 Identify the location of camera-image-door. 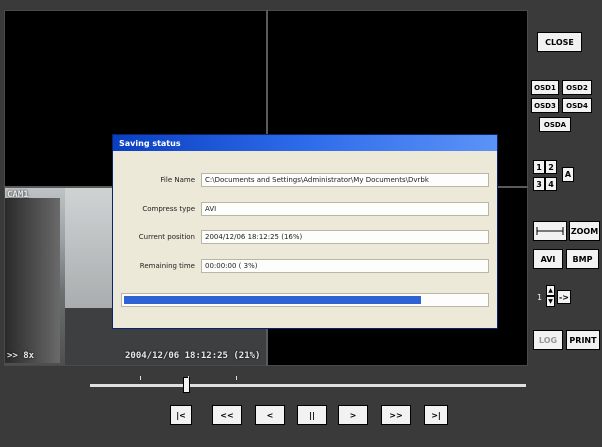
(32, 280).